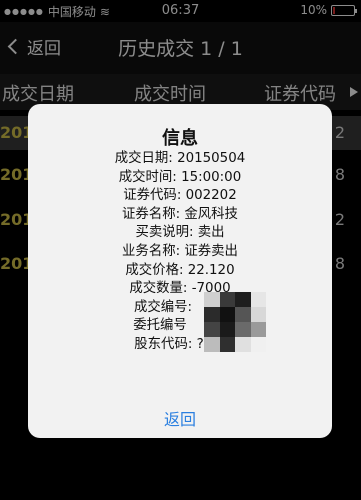  What do you see at coordinates (180, 233) in the screenshot?
I see `dialog-line-direction: 买卖说明: 卖出` at bounding box center [180, 233].